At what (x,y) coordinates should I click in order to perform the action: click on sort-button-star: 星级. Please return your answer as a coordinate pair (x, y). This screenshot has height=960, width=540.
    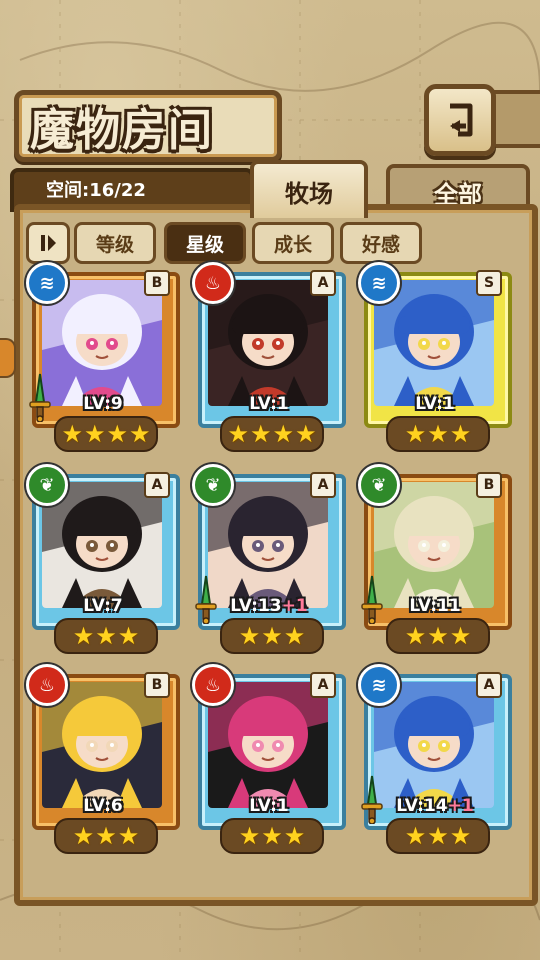
    Looking at the image, I should click on (205, 243).